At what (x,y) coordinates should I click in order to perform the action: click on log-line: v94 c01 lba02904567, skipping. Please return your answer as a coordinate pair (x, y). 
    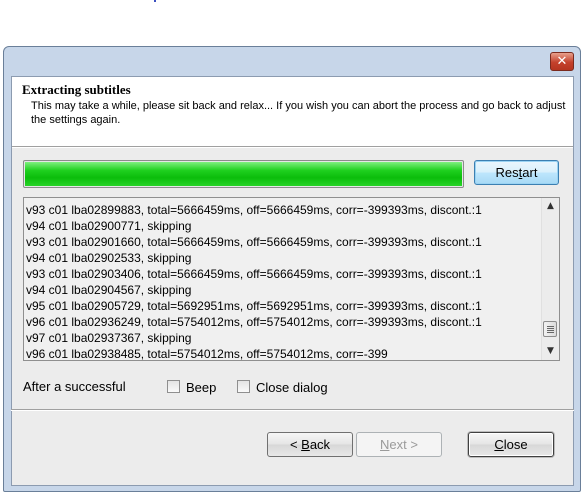
    Looking at the image, I should click on (109, 290).